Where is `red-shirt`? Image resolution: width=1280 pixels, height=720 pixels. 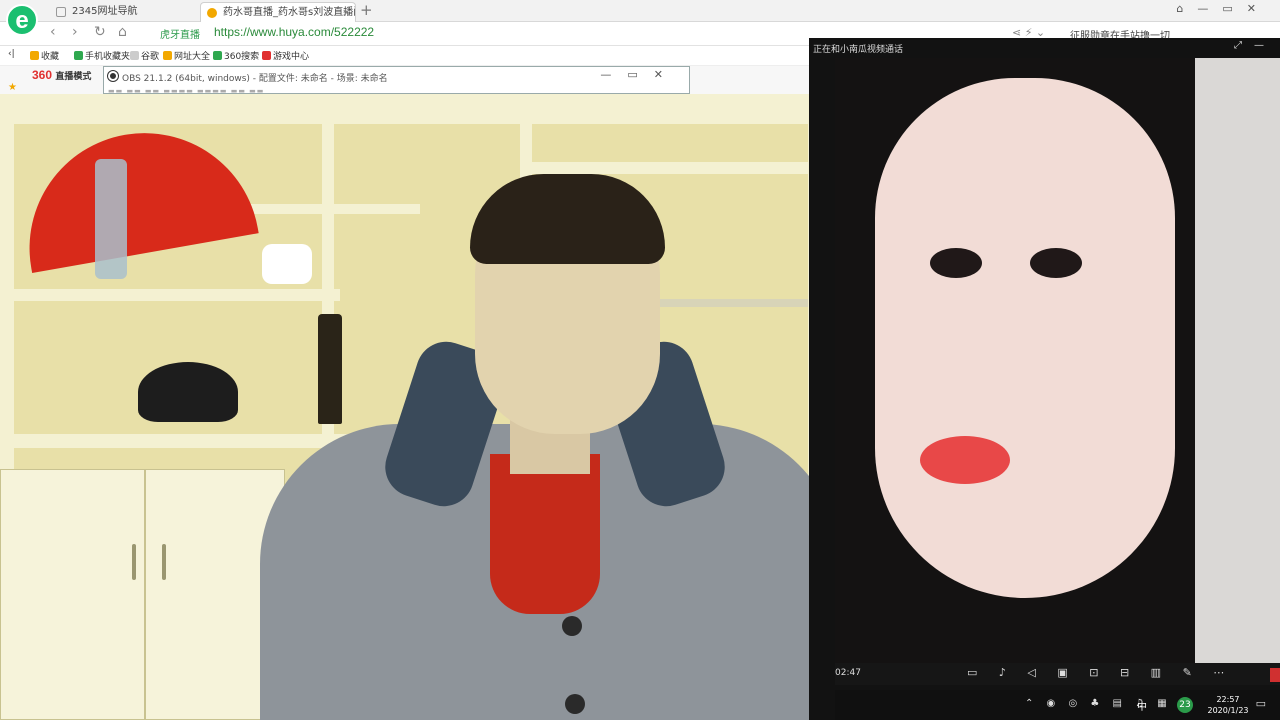
red-shirt is located at coordinates (545, 534).